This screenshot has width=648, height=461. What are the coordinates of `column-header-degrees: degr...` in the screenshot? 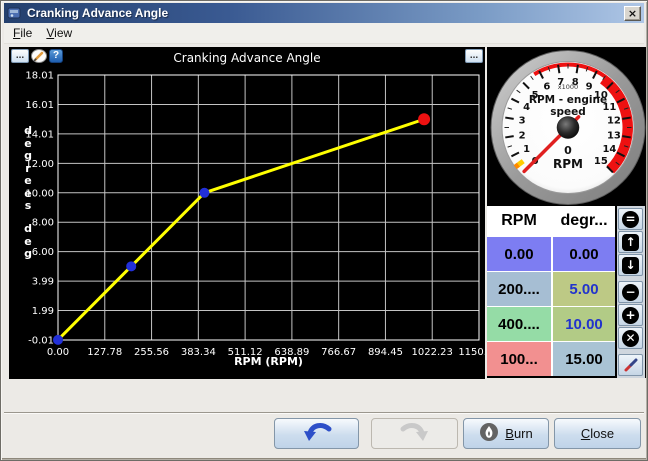 It's located at (584, 221).